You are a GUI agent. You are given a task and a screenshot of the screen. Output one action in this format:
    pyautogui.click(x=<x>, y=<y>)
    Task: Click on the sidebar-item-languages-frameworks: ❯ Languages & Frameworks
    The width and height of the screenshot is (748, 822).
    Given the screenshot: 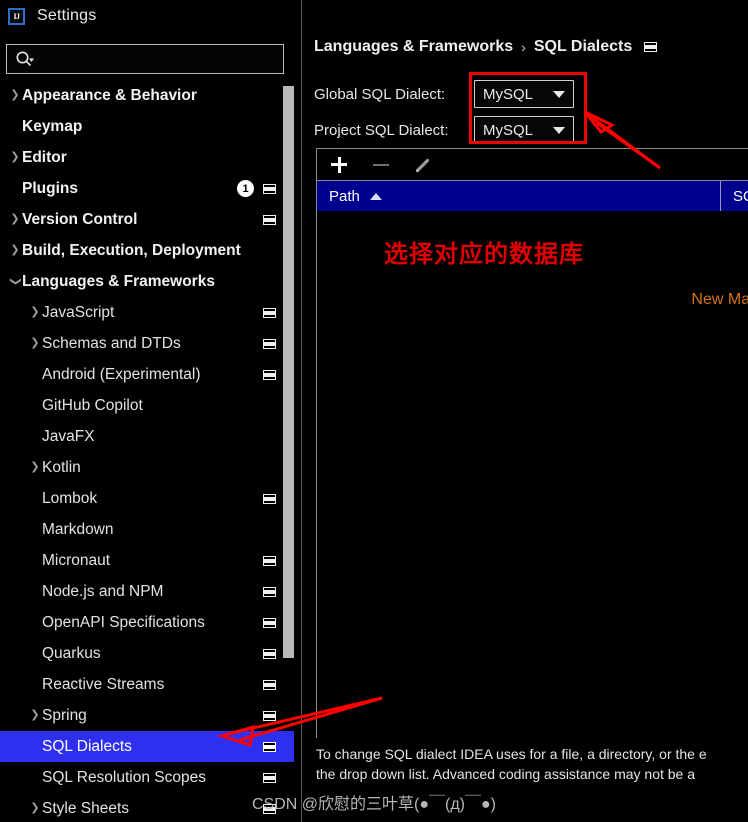 What is the action you would take?
    pyautogui.click(x=147, y=281)
    